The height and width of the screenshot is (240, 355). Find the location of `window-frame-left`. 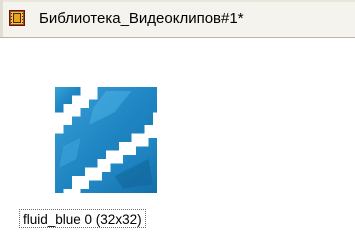

window-frame-left is located at coordinates (1, 18).